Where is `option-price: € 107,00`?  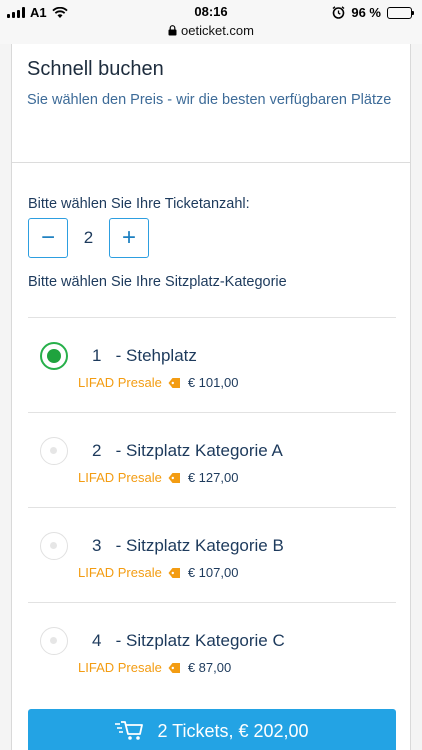 option-price: € 107,00 is located at coordinates (213, 572).